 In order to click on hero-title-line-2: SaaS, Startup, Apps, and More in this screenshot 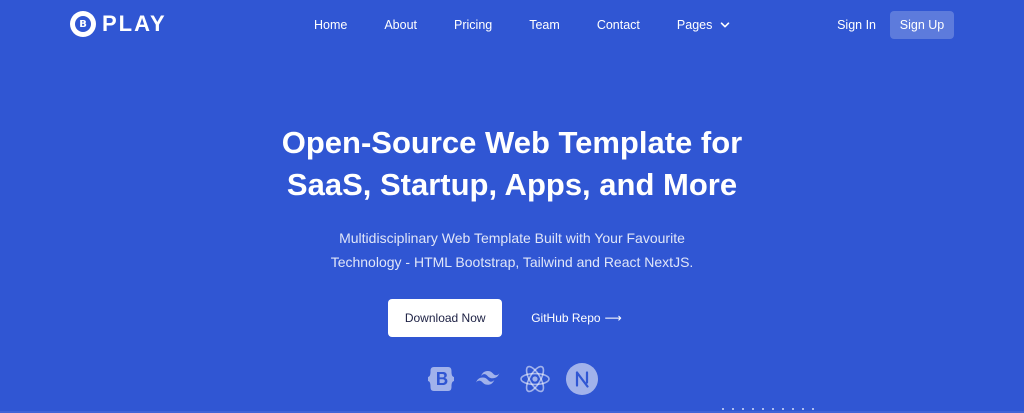, I will do `click(512, 184)`.